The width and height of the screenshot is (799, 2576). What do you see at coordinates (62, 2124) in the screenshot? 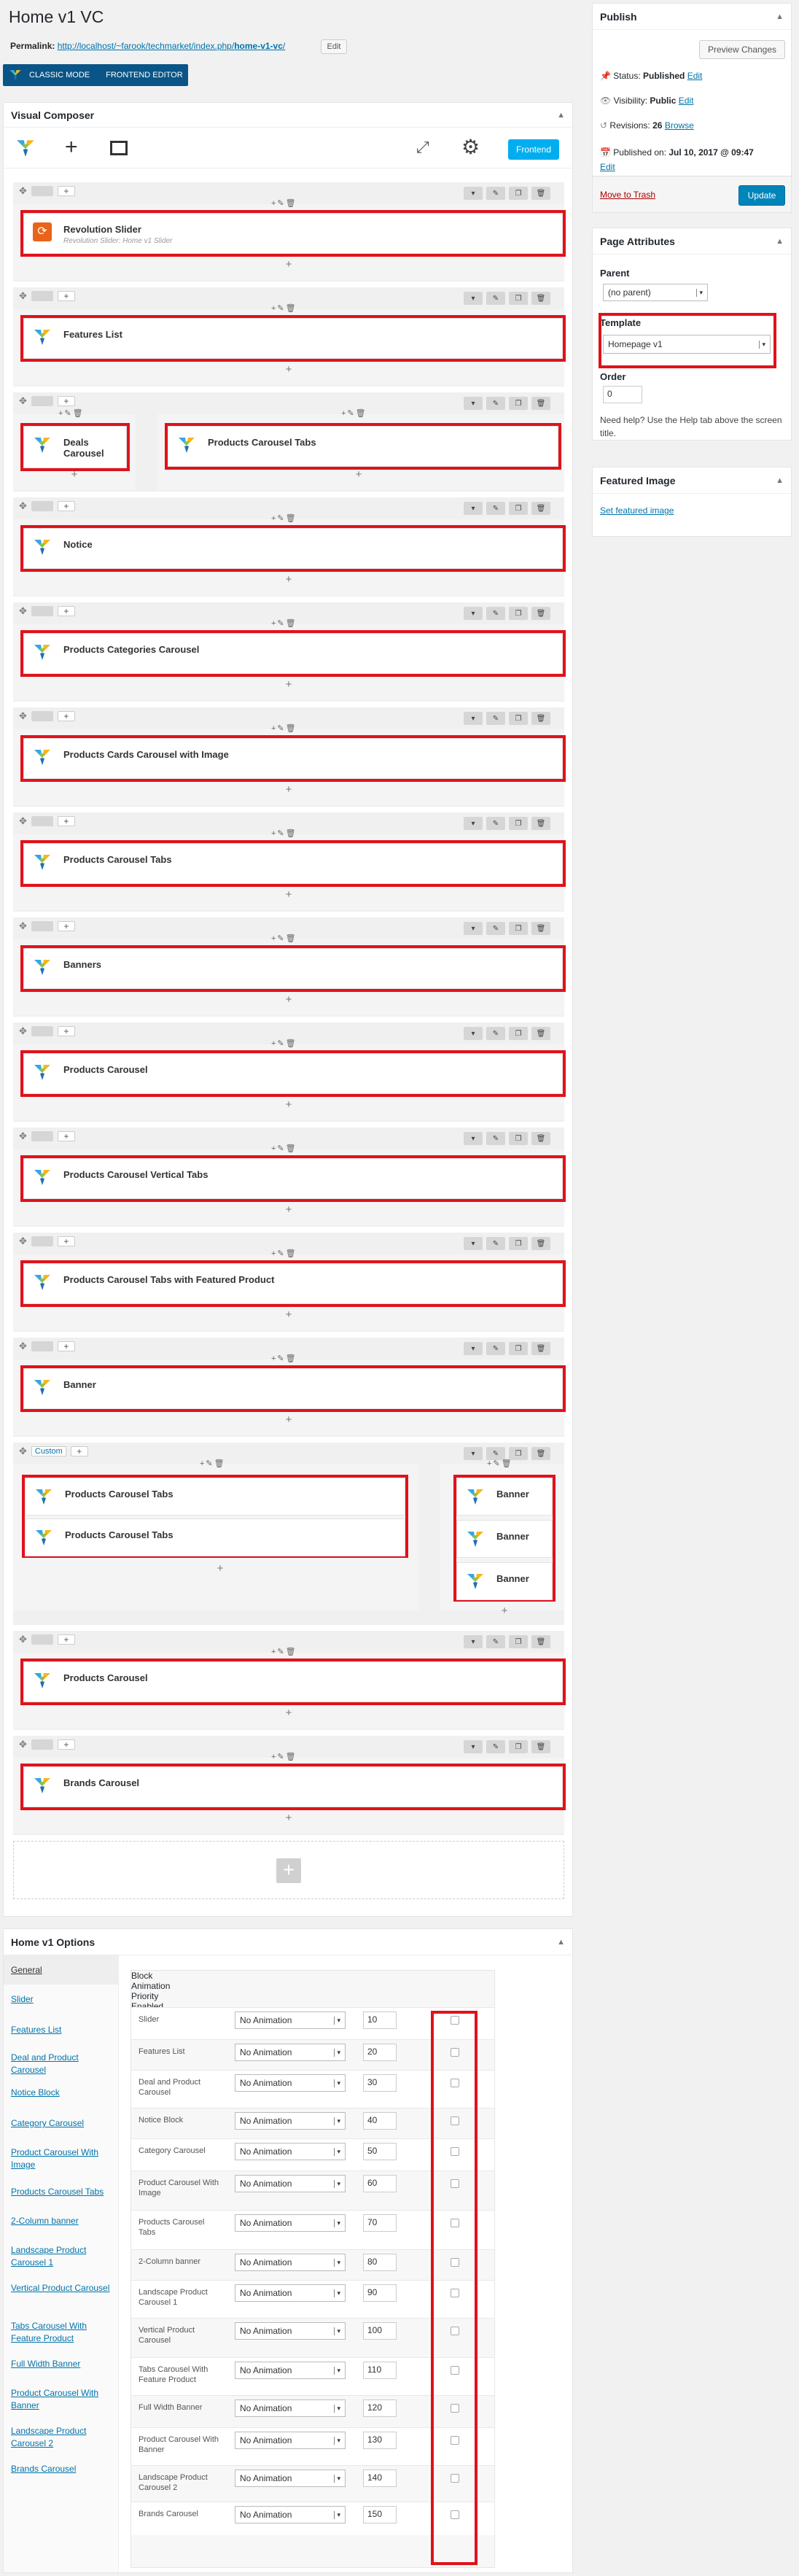
I see `options-tab: Category Carousel` at bounding box center [62, 2124].